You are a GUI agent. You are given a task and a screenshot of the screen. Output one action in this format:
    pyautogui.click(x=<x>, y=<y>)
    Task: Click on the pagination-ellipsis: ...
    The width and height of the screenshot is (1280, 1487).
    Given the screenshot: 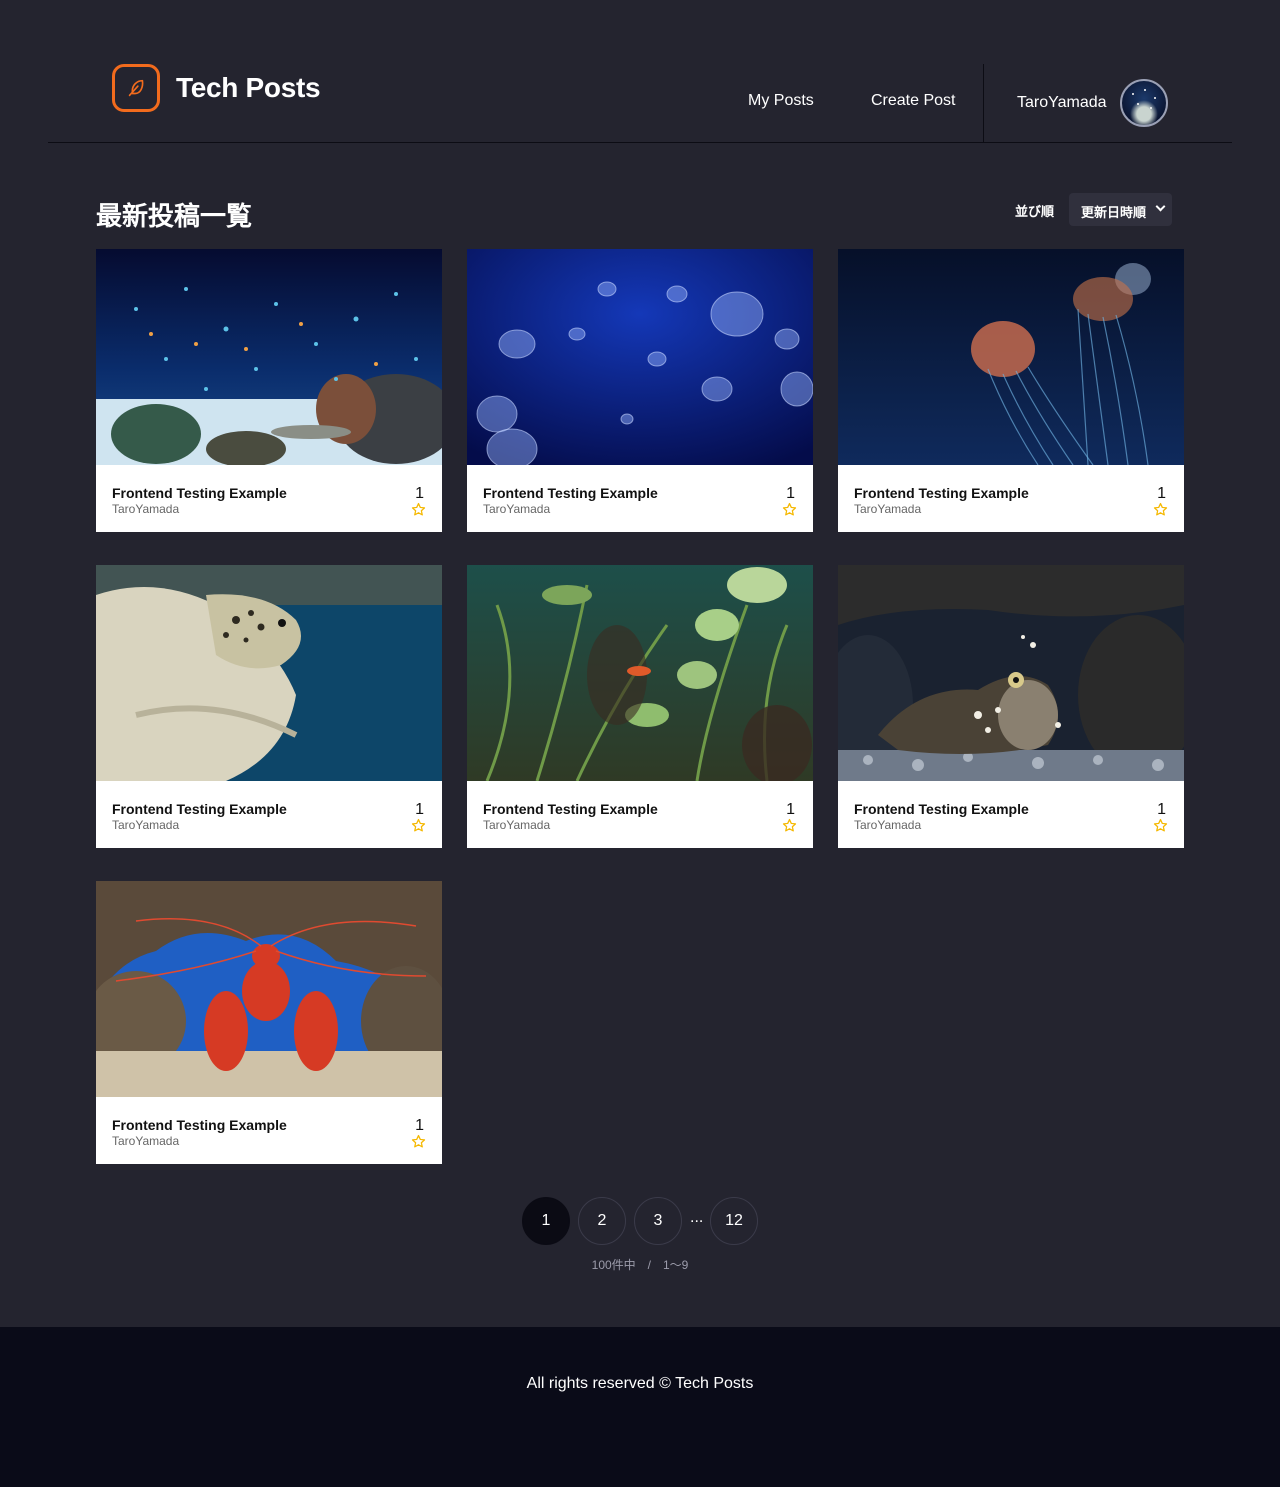 What is the action you would take?
    pyautogui.click(x=697, y=1217)
    